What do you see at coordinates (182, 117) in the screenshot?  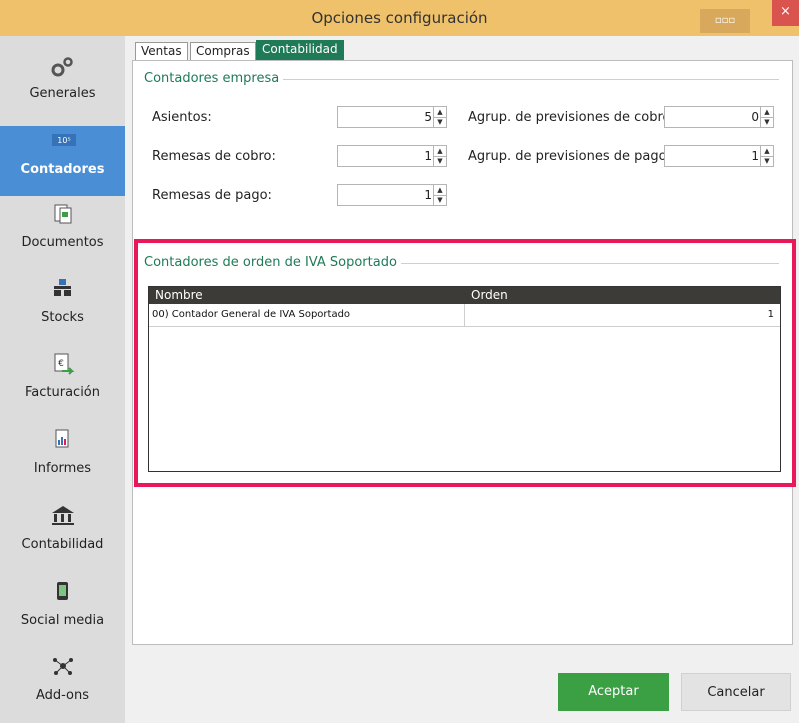 I see `asientos-label: Asientos:` at bounding box center [182, 117].